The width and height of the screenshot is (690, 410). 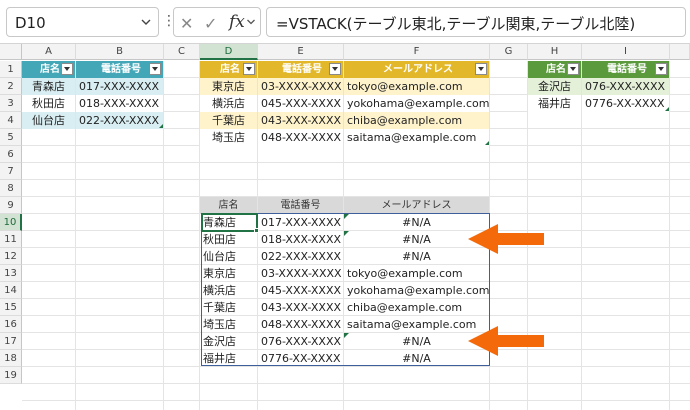 What do you see at coordinates (11, 154) in the screenshot?
I see `row-header-6: 6` at bounding box center [11, 154].